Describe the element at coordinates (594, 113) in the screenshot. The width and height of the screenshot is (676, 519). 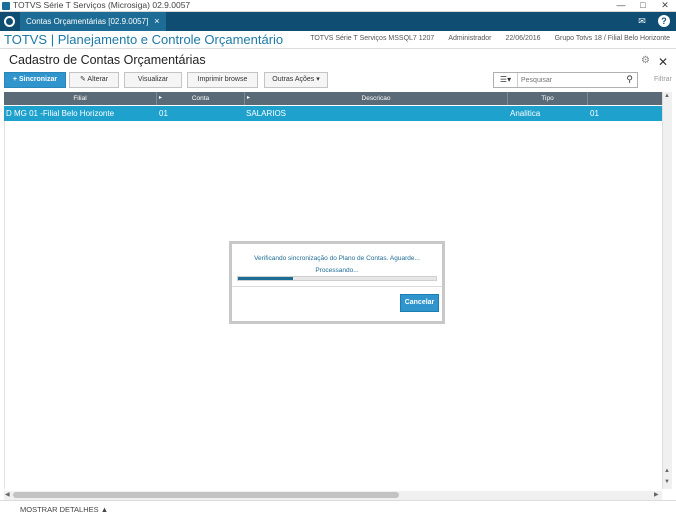
I see `cell-extra: 01` at that location.